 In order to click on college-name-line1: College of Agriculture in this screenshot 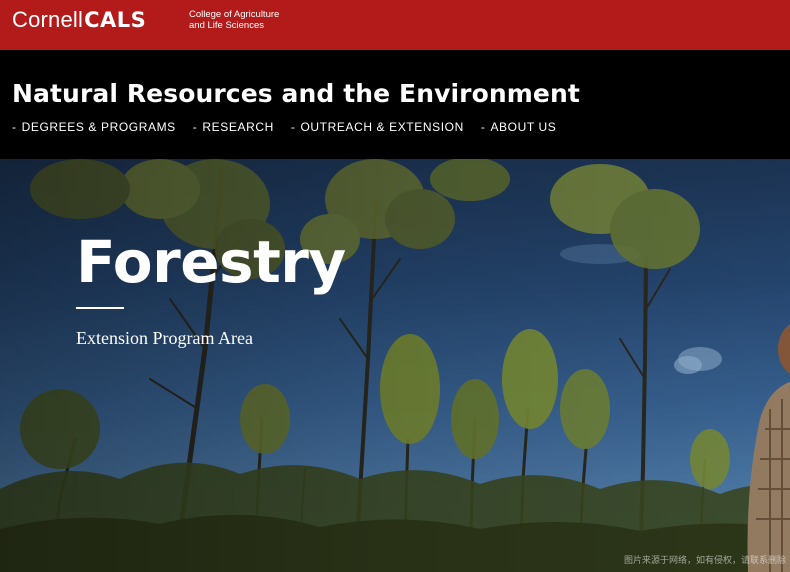, I will do `click(234, 14)`.